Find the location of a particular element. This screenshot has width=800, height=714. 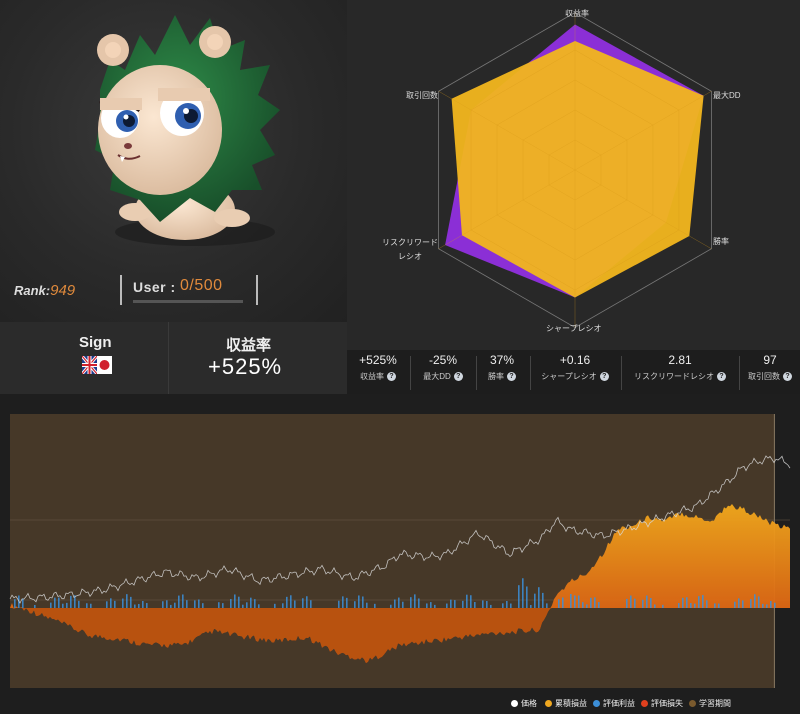

sign-label: Sign is located at coordinates (95, 342).